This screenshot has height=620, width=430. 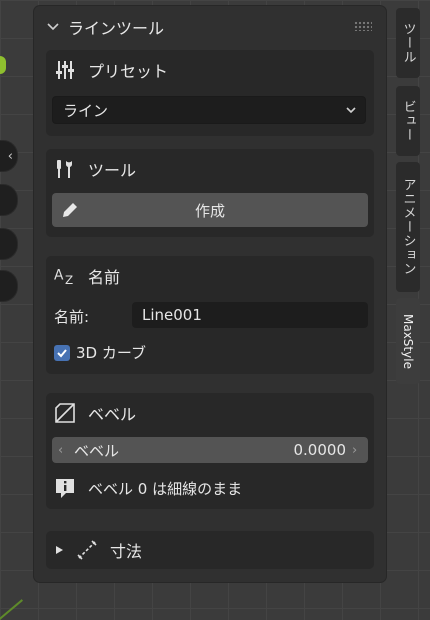 I want to click on sliders-icon, so click(x=65, y=70).